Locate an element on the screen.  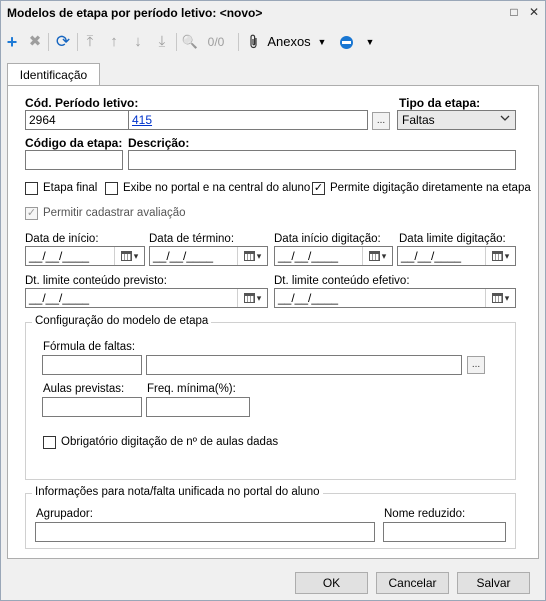
data-termino-label: Data de término: is located at coordinates (192, 239).